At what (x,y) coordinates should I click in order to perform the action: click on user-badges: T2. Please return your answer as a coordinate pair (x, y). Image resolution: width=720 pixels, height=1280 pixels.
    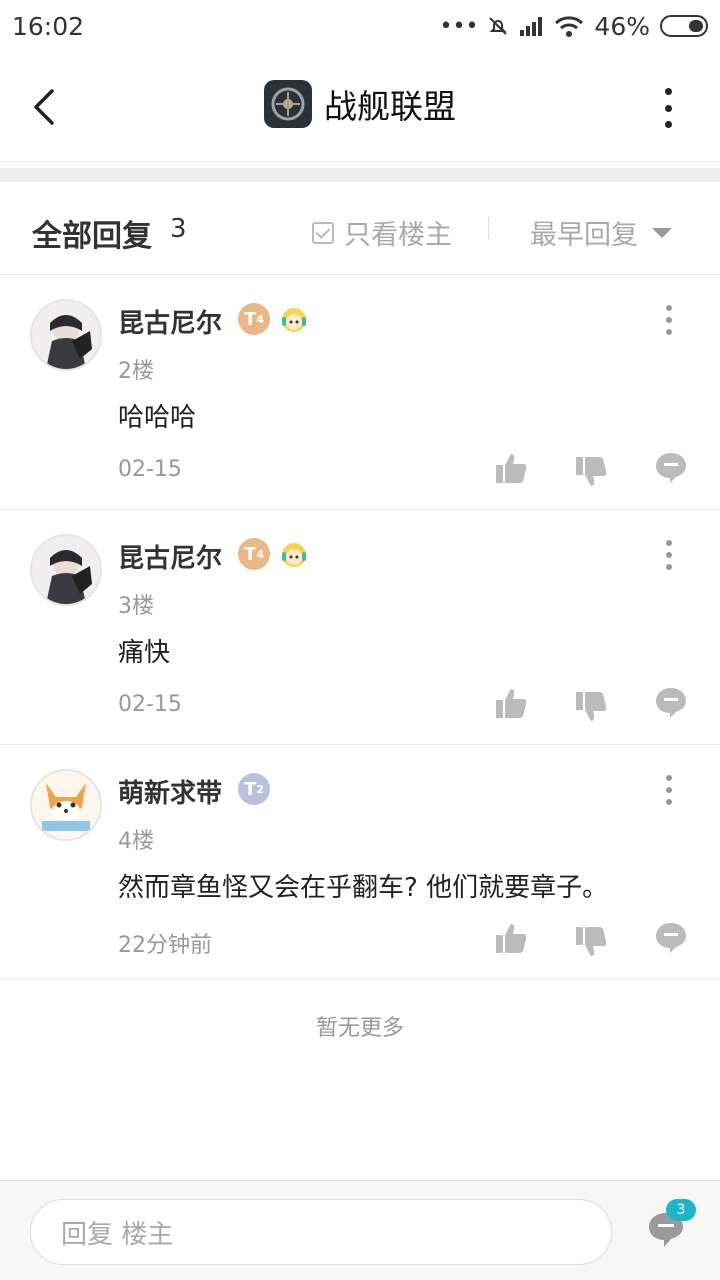
    Looking at the image, I should click on (254, 789).